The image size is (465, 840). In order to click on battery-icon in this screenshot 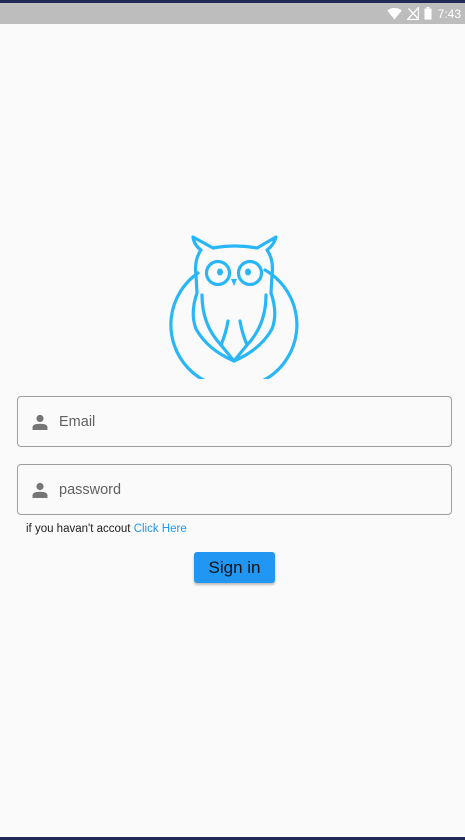, I will do `click(428, 13)`.